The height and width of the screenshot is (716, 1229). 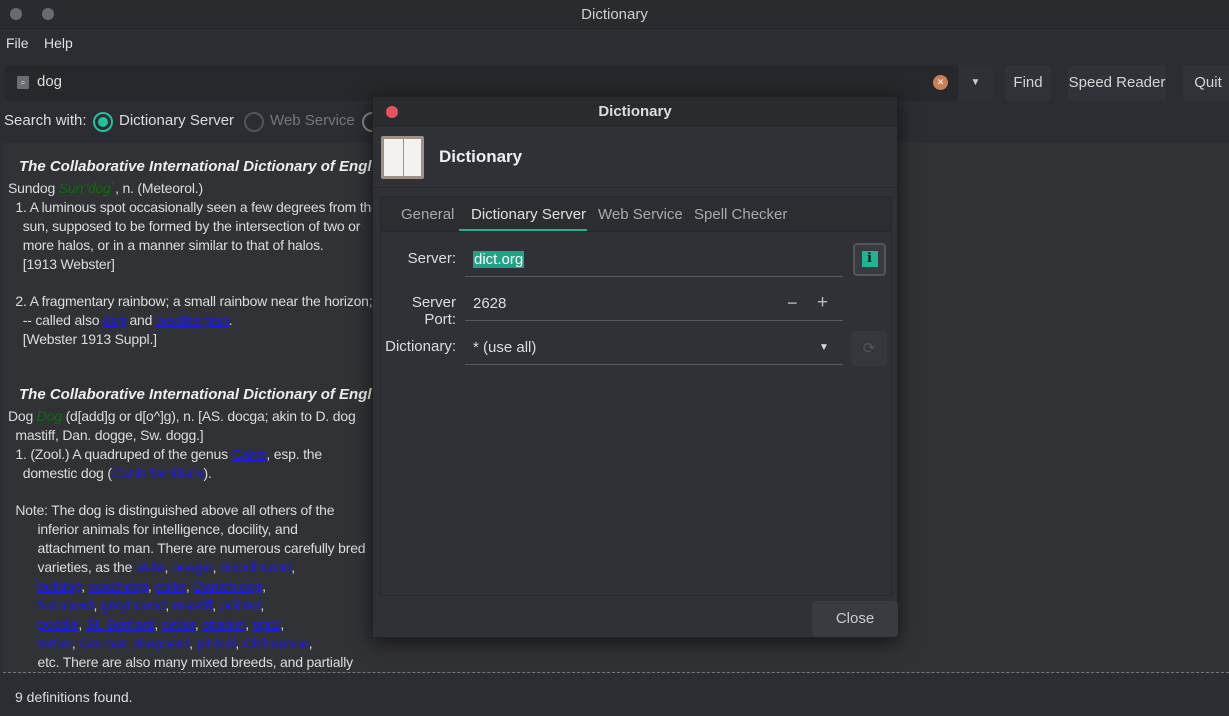 What do you see at coordinates (227, 586) in the screenshot?
I see `cross-reference-link: Danish dog` at bounding box center [227, 586].